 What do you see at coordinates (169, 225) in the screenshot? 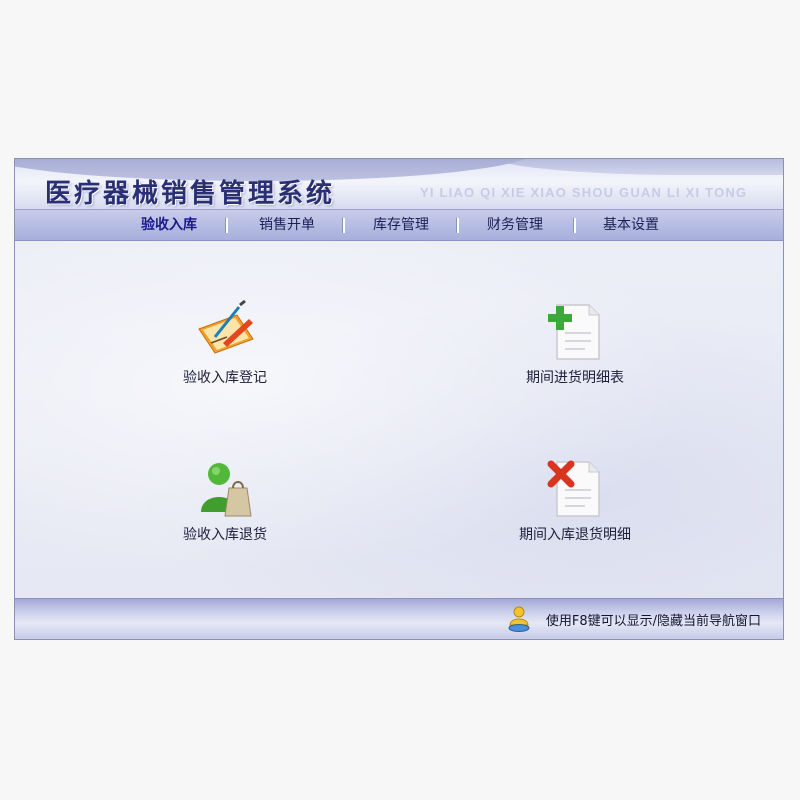
I see `nav-item-acceptance: 验收入库` at bounding box center [169, 225].